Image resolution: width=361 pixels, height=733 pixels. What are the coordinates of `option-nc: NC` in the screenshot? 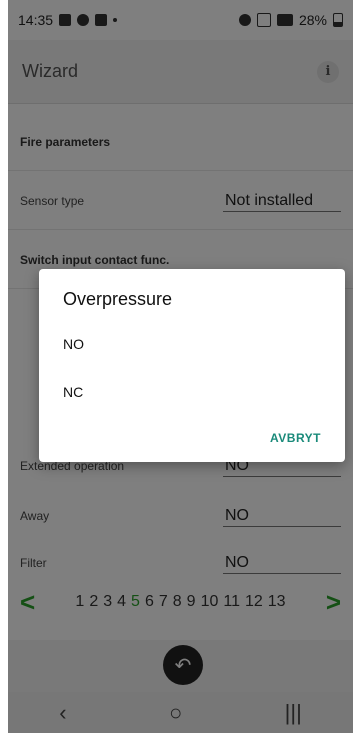 It's located at (73, 392).